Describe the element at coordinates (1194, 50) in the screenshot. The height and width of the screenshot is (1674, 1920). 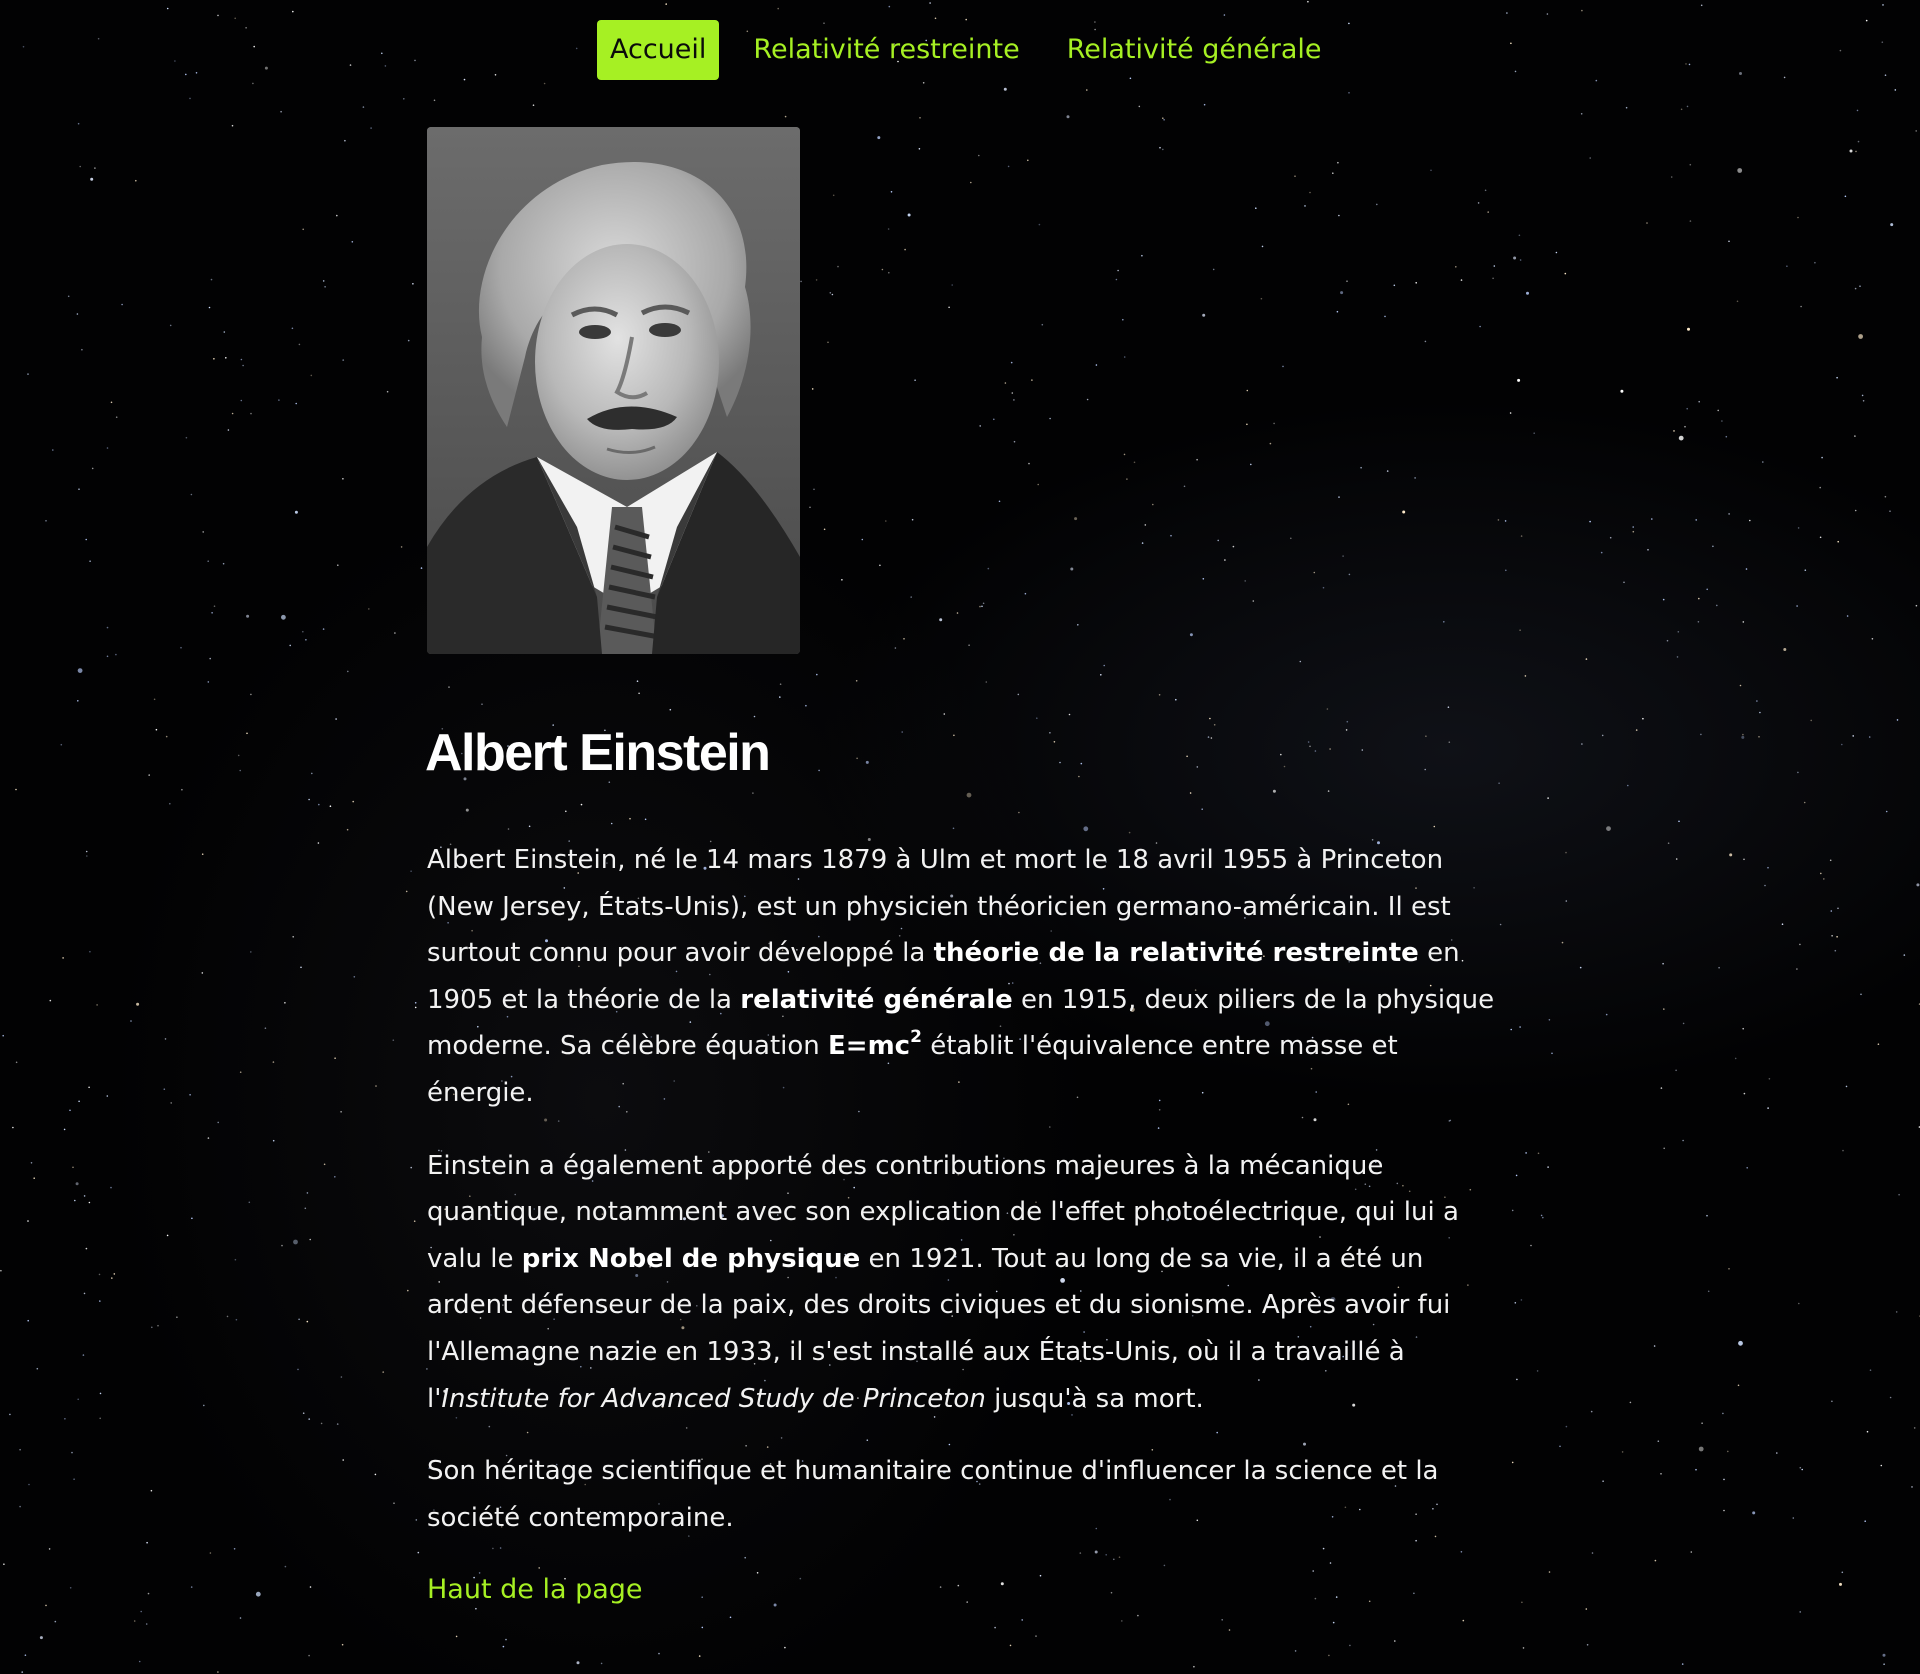
I see `nav-relativite-generale: Relativité générale` at that location.